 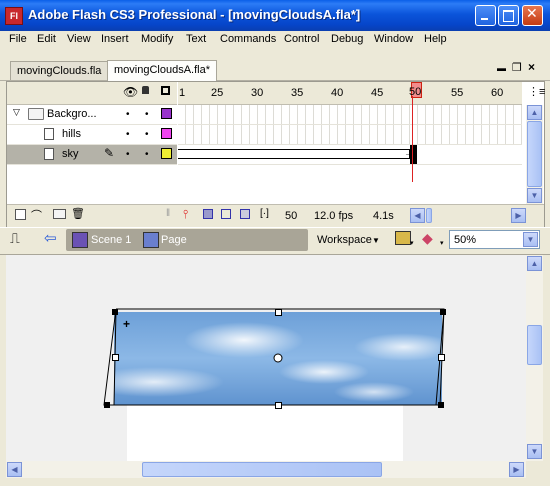 What do you see at coordinates (59, 214) in the screenshot?
I see `new-folder-icon` at bounding box center [59, 214].